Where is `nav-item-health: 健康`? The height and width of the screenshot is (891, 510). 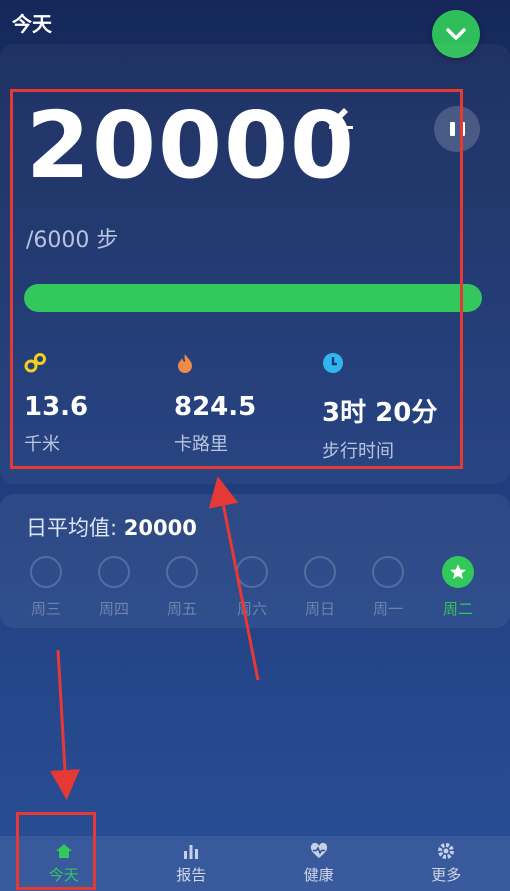
nav-item-health: 健康 is located at coordinates (319, 863).